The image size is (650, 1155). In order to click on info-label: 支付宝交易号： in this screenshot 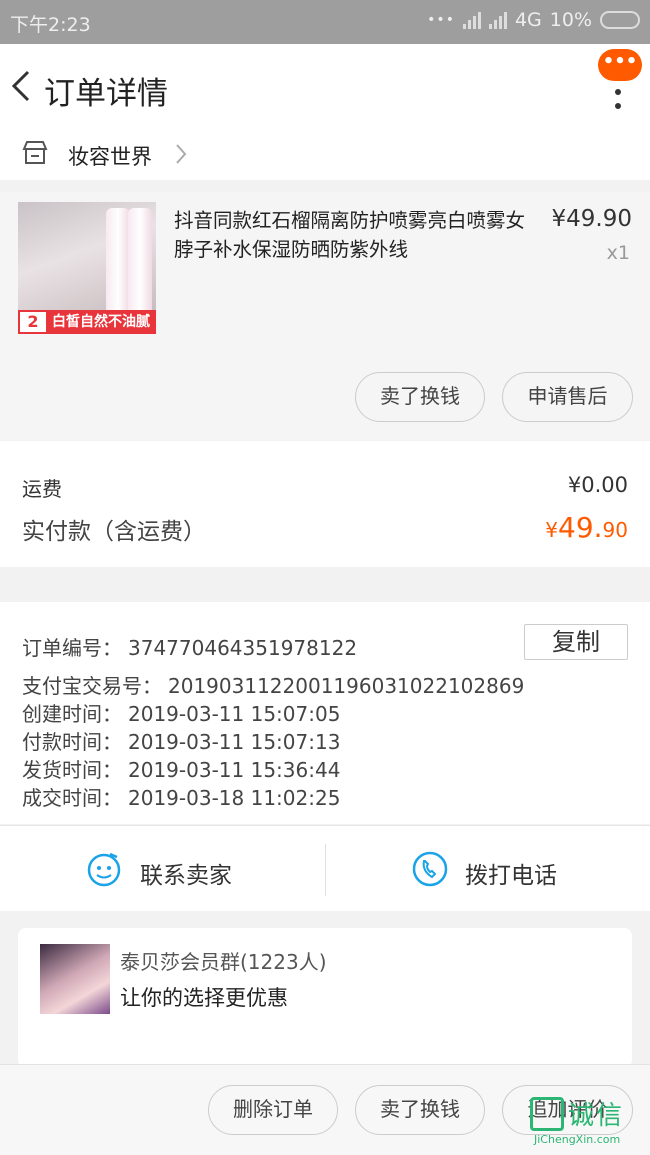, I will do `click(92, 686)`.